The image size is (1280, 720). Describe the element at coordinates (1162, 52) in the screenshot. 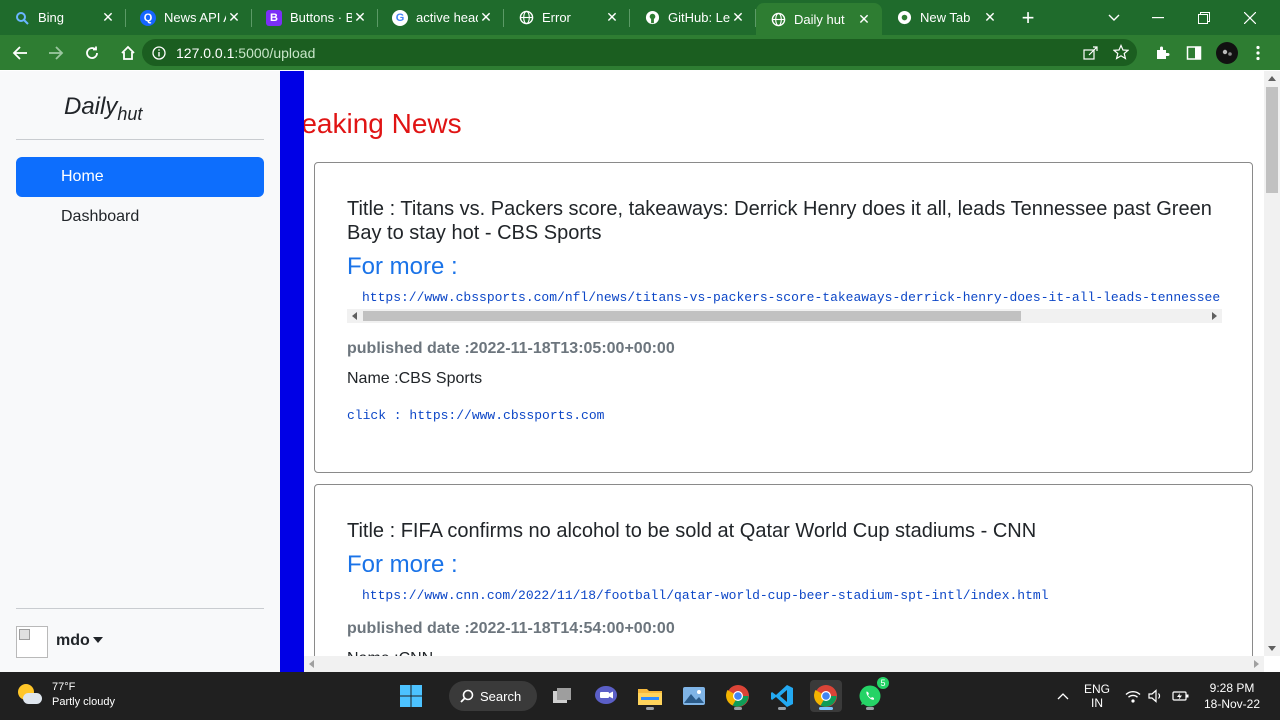

I see `extensions-icon` at that location.